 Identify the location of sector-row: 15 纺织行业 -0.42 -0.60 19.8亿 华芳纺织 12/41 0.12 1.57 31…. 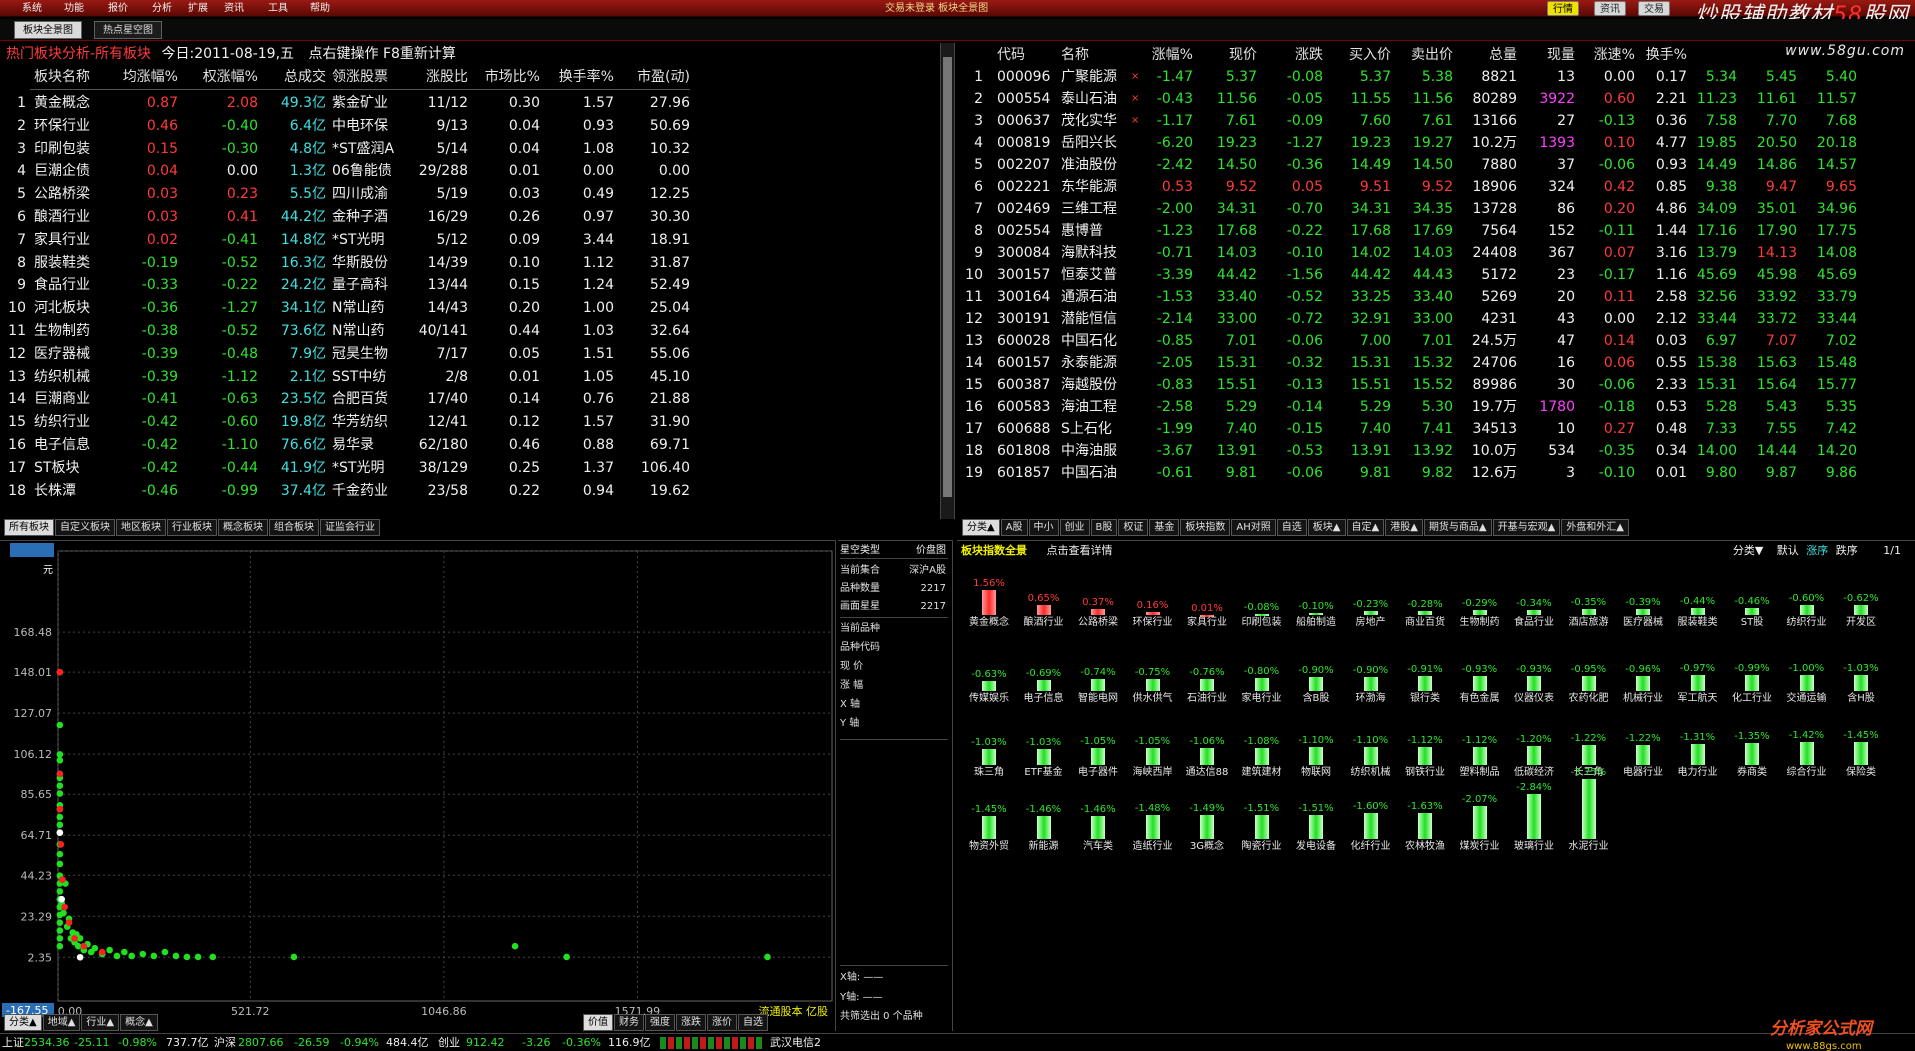
(477, 422).